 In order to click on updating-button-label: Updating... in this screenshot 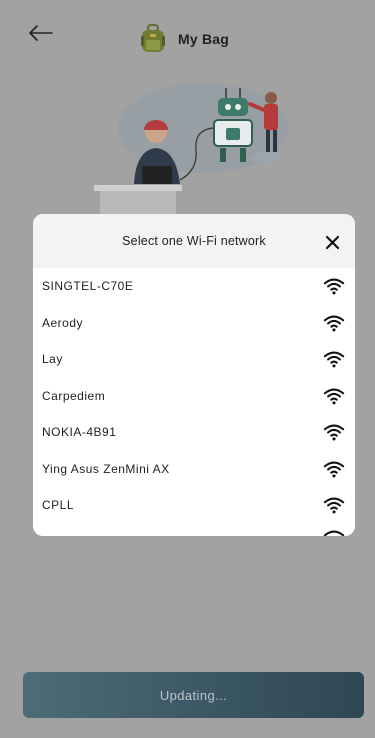, I will do `click(193, 695)`.